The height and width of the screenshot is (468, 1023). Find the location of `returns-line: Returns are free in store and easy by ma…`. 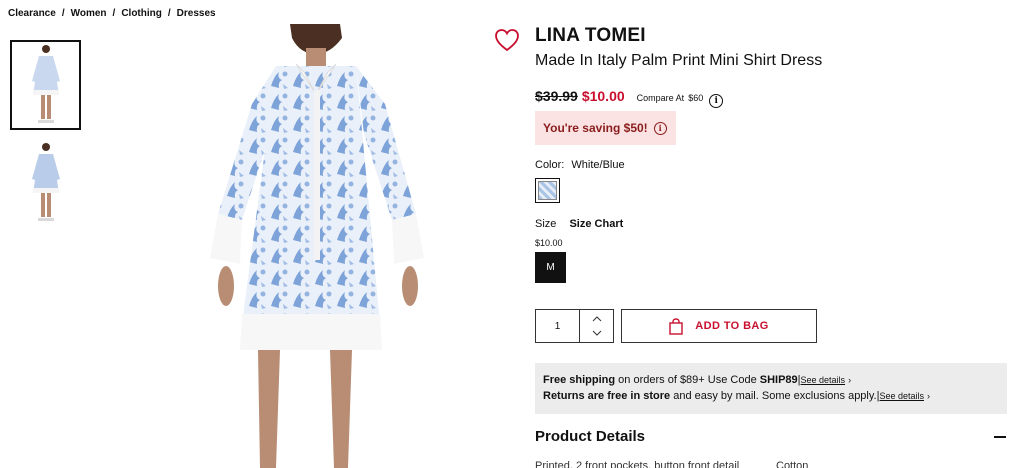

returns-line: Returns are free in store and easy by ma… is located at coordinates (737, 396).